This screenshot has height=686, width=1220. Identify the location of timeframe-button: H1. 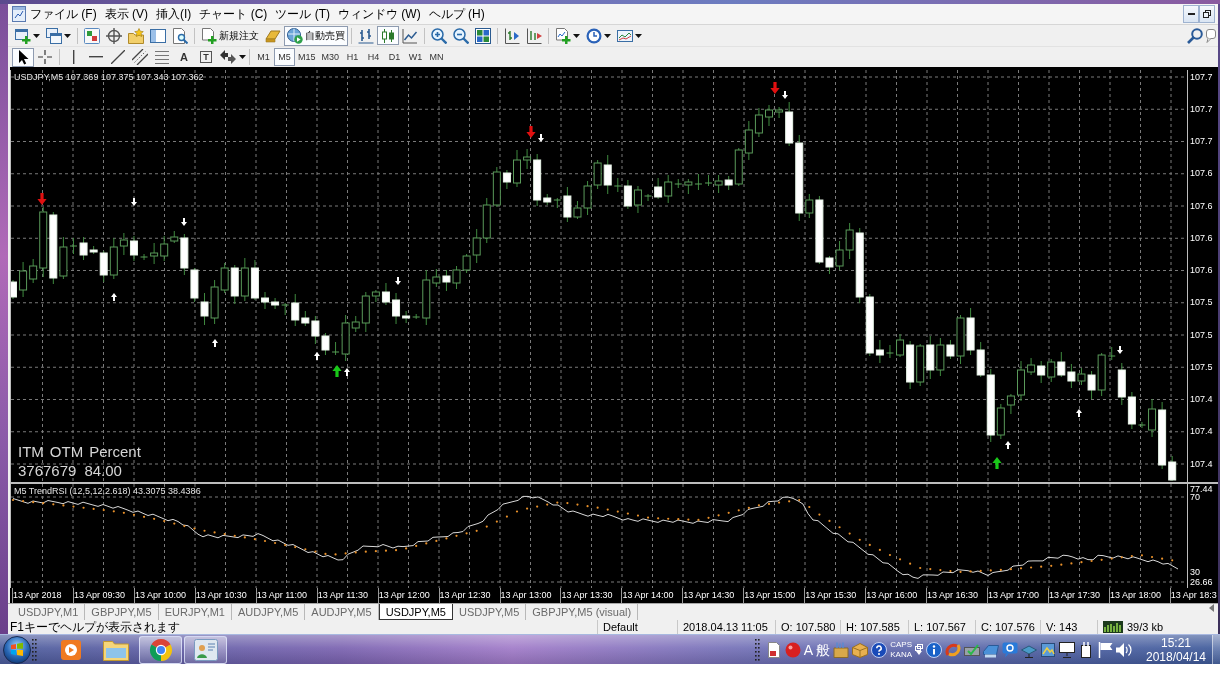
(353, 57).